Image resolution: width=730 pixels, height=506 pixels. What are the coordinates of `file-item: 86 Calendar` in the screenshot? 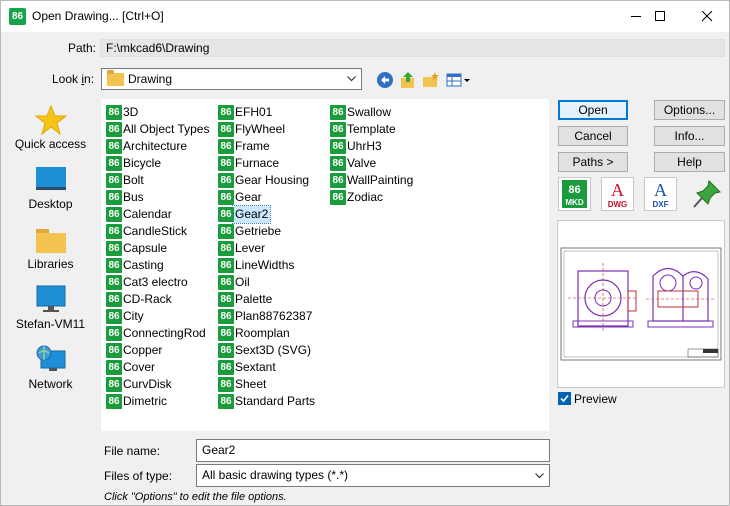 It's located at (156, 214).